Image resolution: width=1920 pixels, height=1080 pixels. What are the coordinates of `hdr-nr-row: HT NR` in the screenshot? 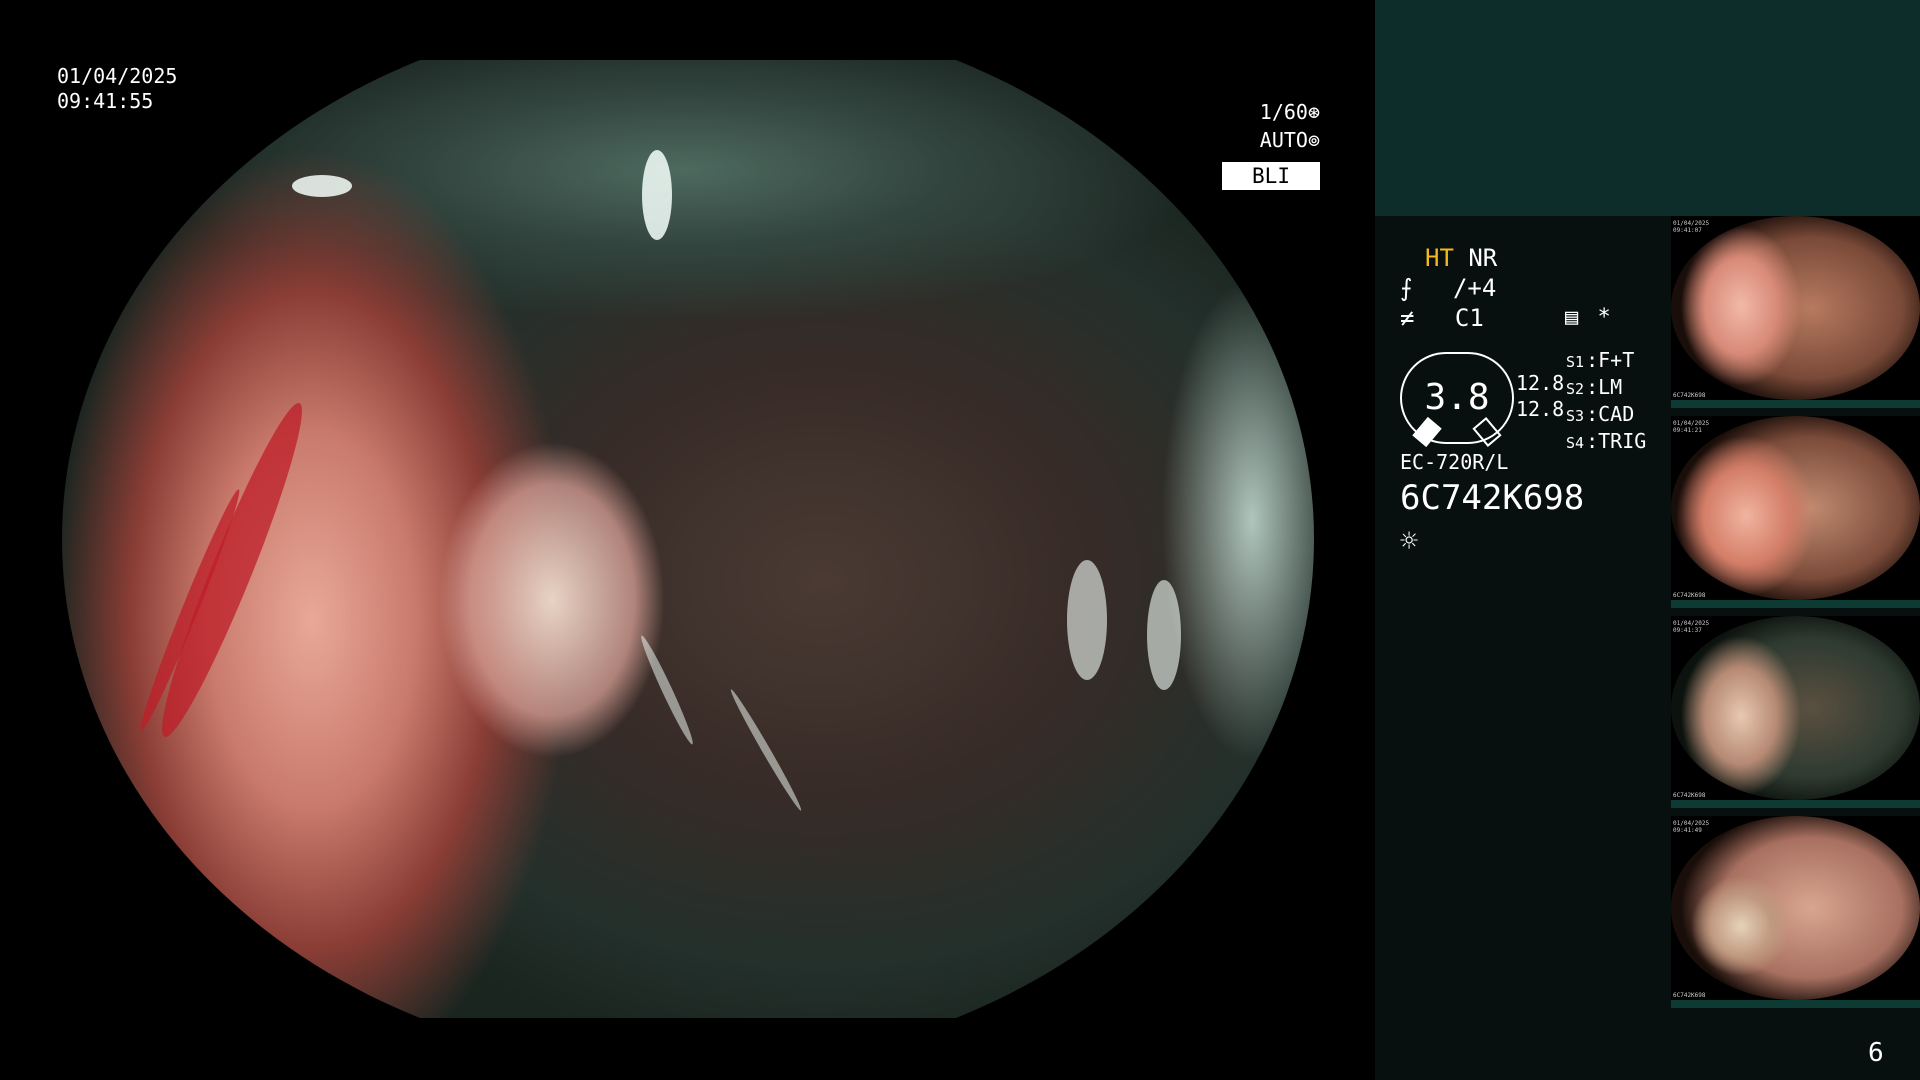 It's located at (1461, 258).